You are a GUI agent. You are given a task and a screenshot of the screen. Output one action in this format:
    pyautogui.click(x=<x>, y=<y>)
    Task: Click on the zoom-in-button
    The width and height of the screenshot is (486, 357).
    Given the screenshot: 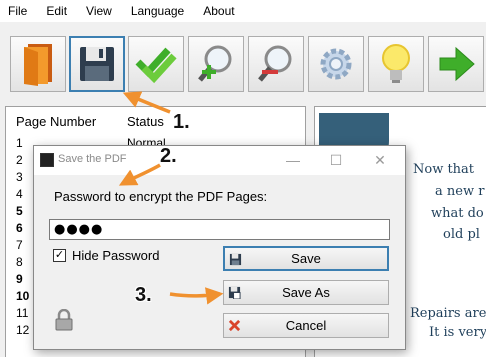 What is the action you would take?
    pyautogui.click(x=216, y=64)
    